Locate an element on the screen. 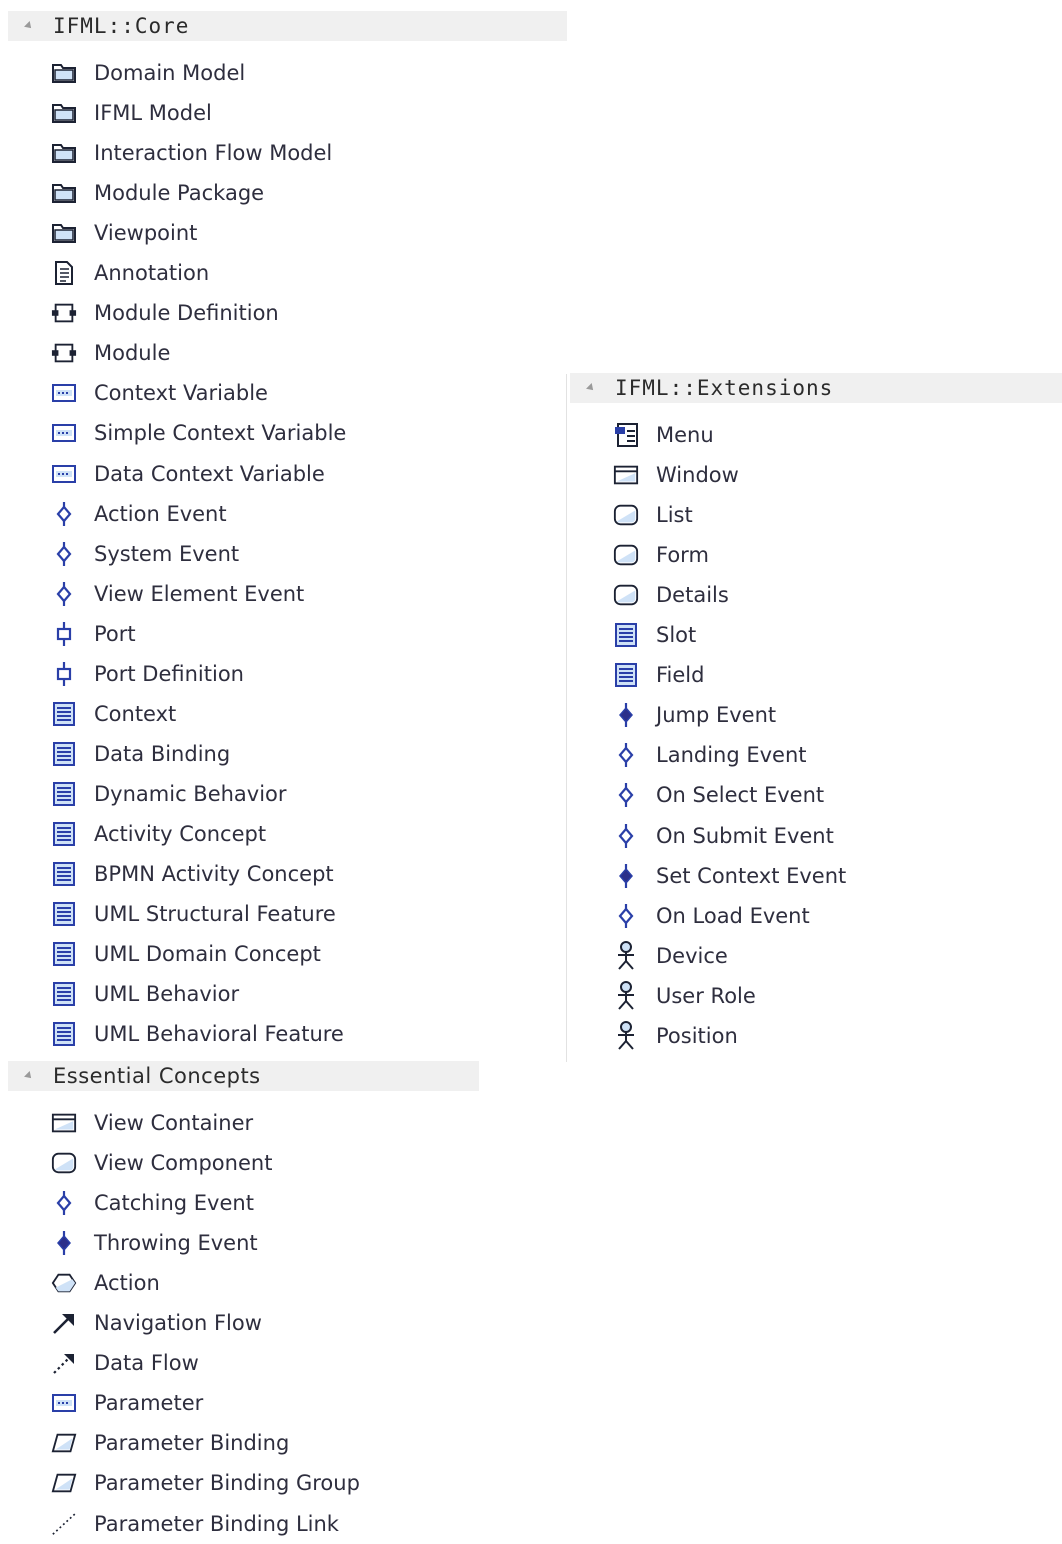 The height and width of the screenshot is (1544, 1062). toolbox-item-label: Port Definition is located at coordinates (169, 673).